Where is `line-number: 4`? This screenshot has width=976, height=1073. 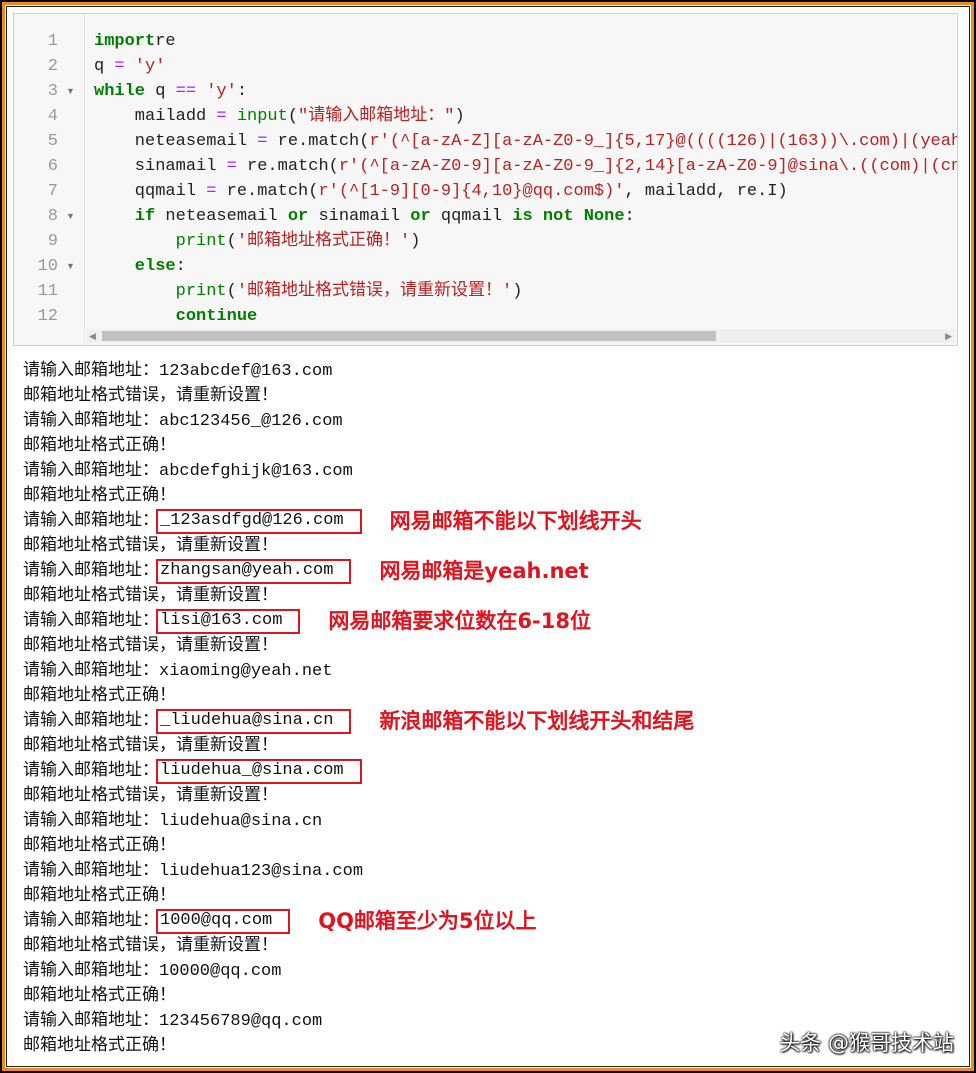
line-number: 4 is located at coordinates (52, 116).